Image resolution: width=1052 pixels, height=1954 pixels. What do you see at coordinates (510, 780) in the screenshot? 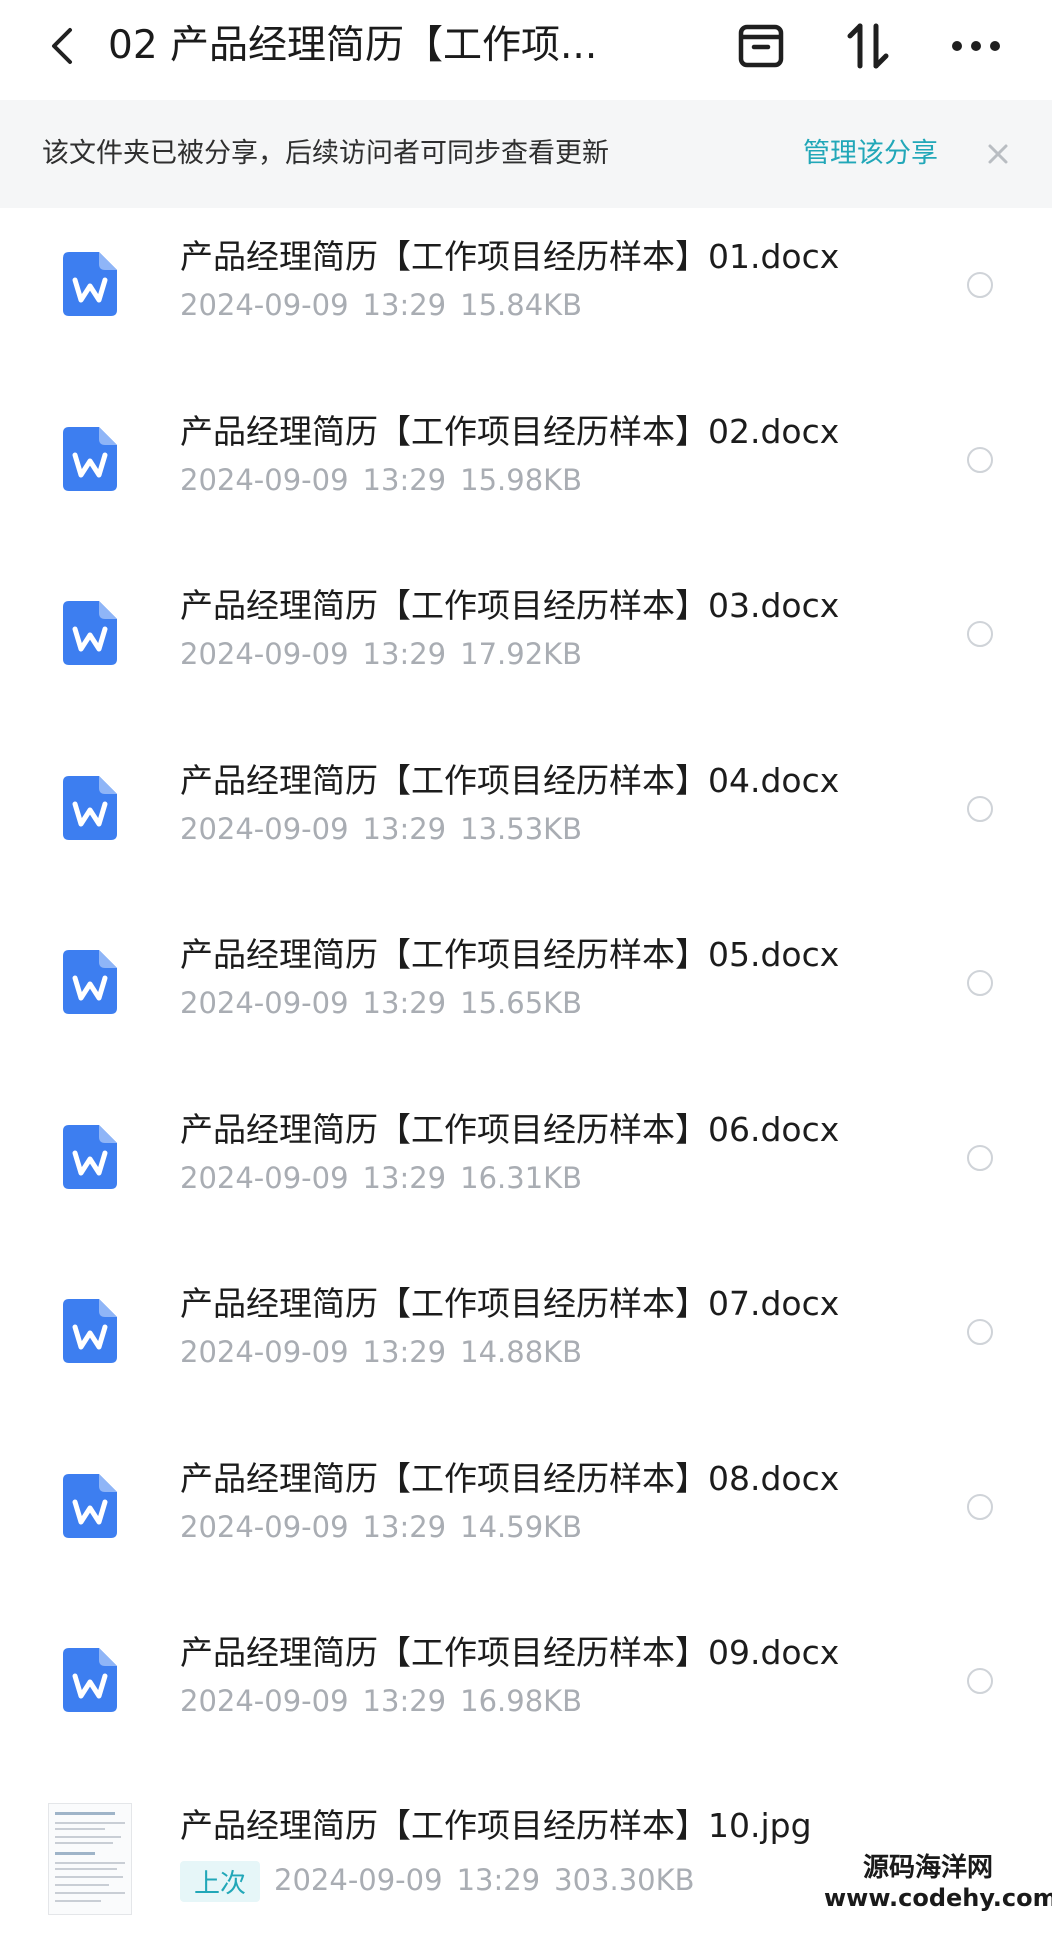
I see `file-name: 产品经理简历【工作项目经历样本】04.docx` at bounding box center [510, 780].